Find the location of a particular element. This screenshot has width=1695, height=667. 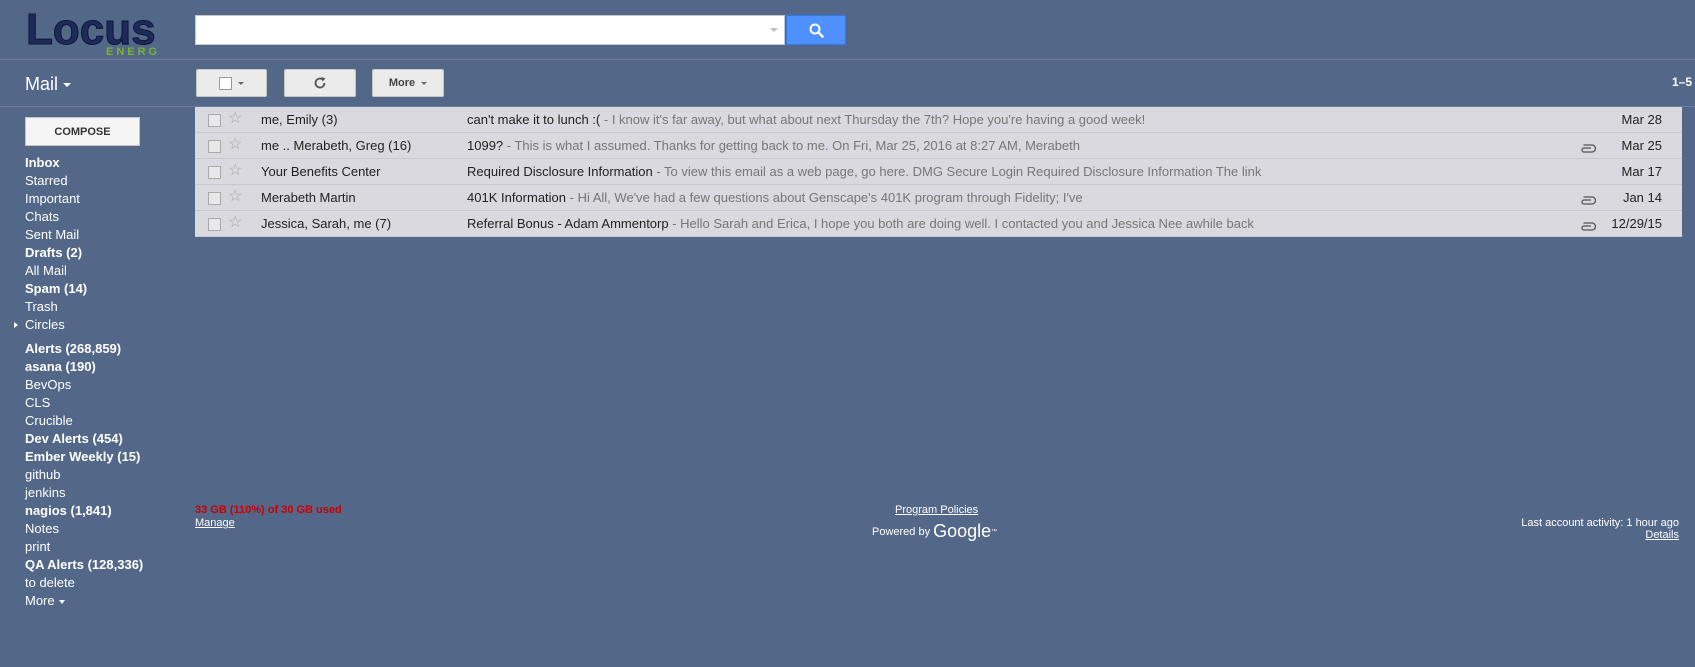

sidebar-item-sent-mail: Sent Mail is located at coordinates (95, 235).